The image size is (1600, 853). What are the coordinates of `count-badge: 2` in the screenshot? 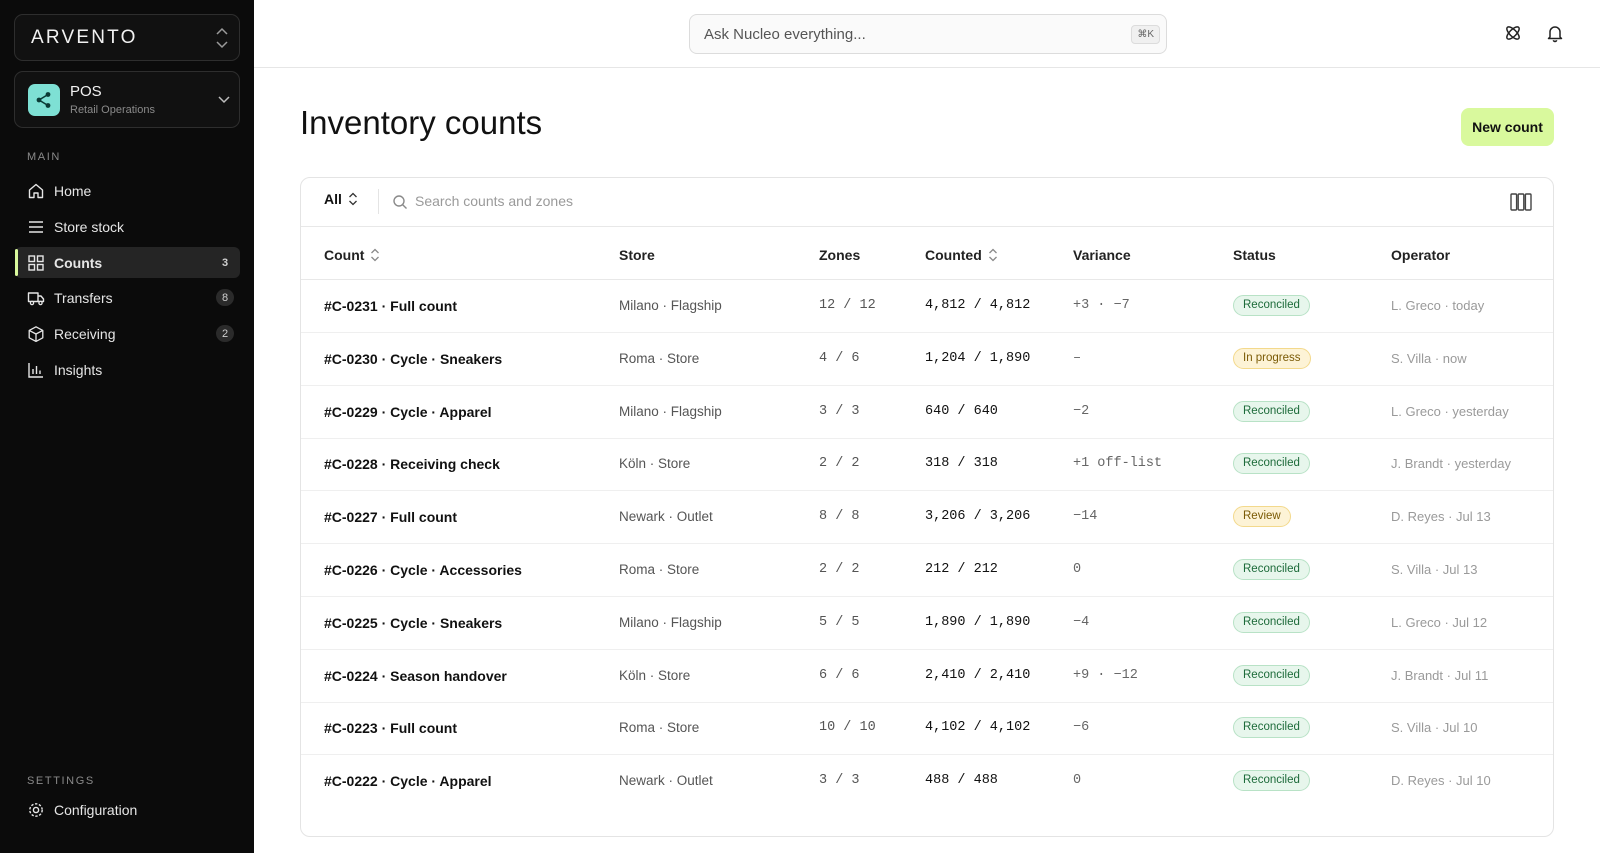 It's located at (225, 333).